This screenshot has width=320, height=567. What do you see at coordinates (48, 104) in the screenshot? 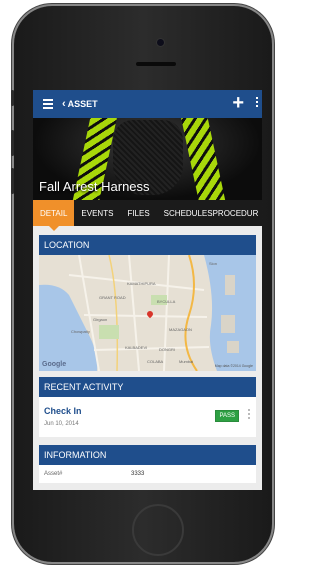
I see `menu-icon` at bounding box center [48, 104].